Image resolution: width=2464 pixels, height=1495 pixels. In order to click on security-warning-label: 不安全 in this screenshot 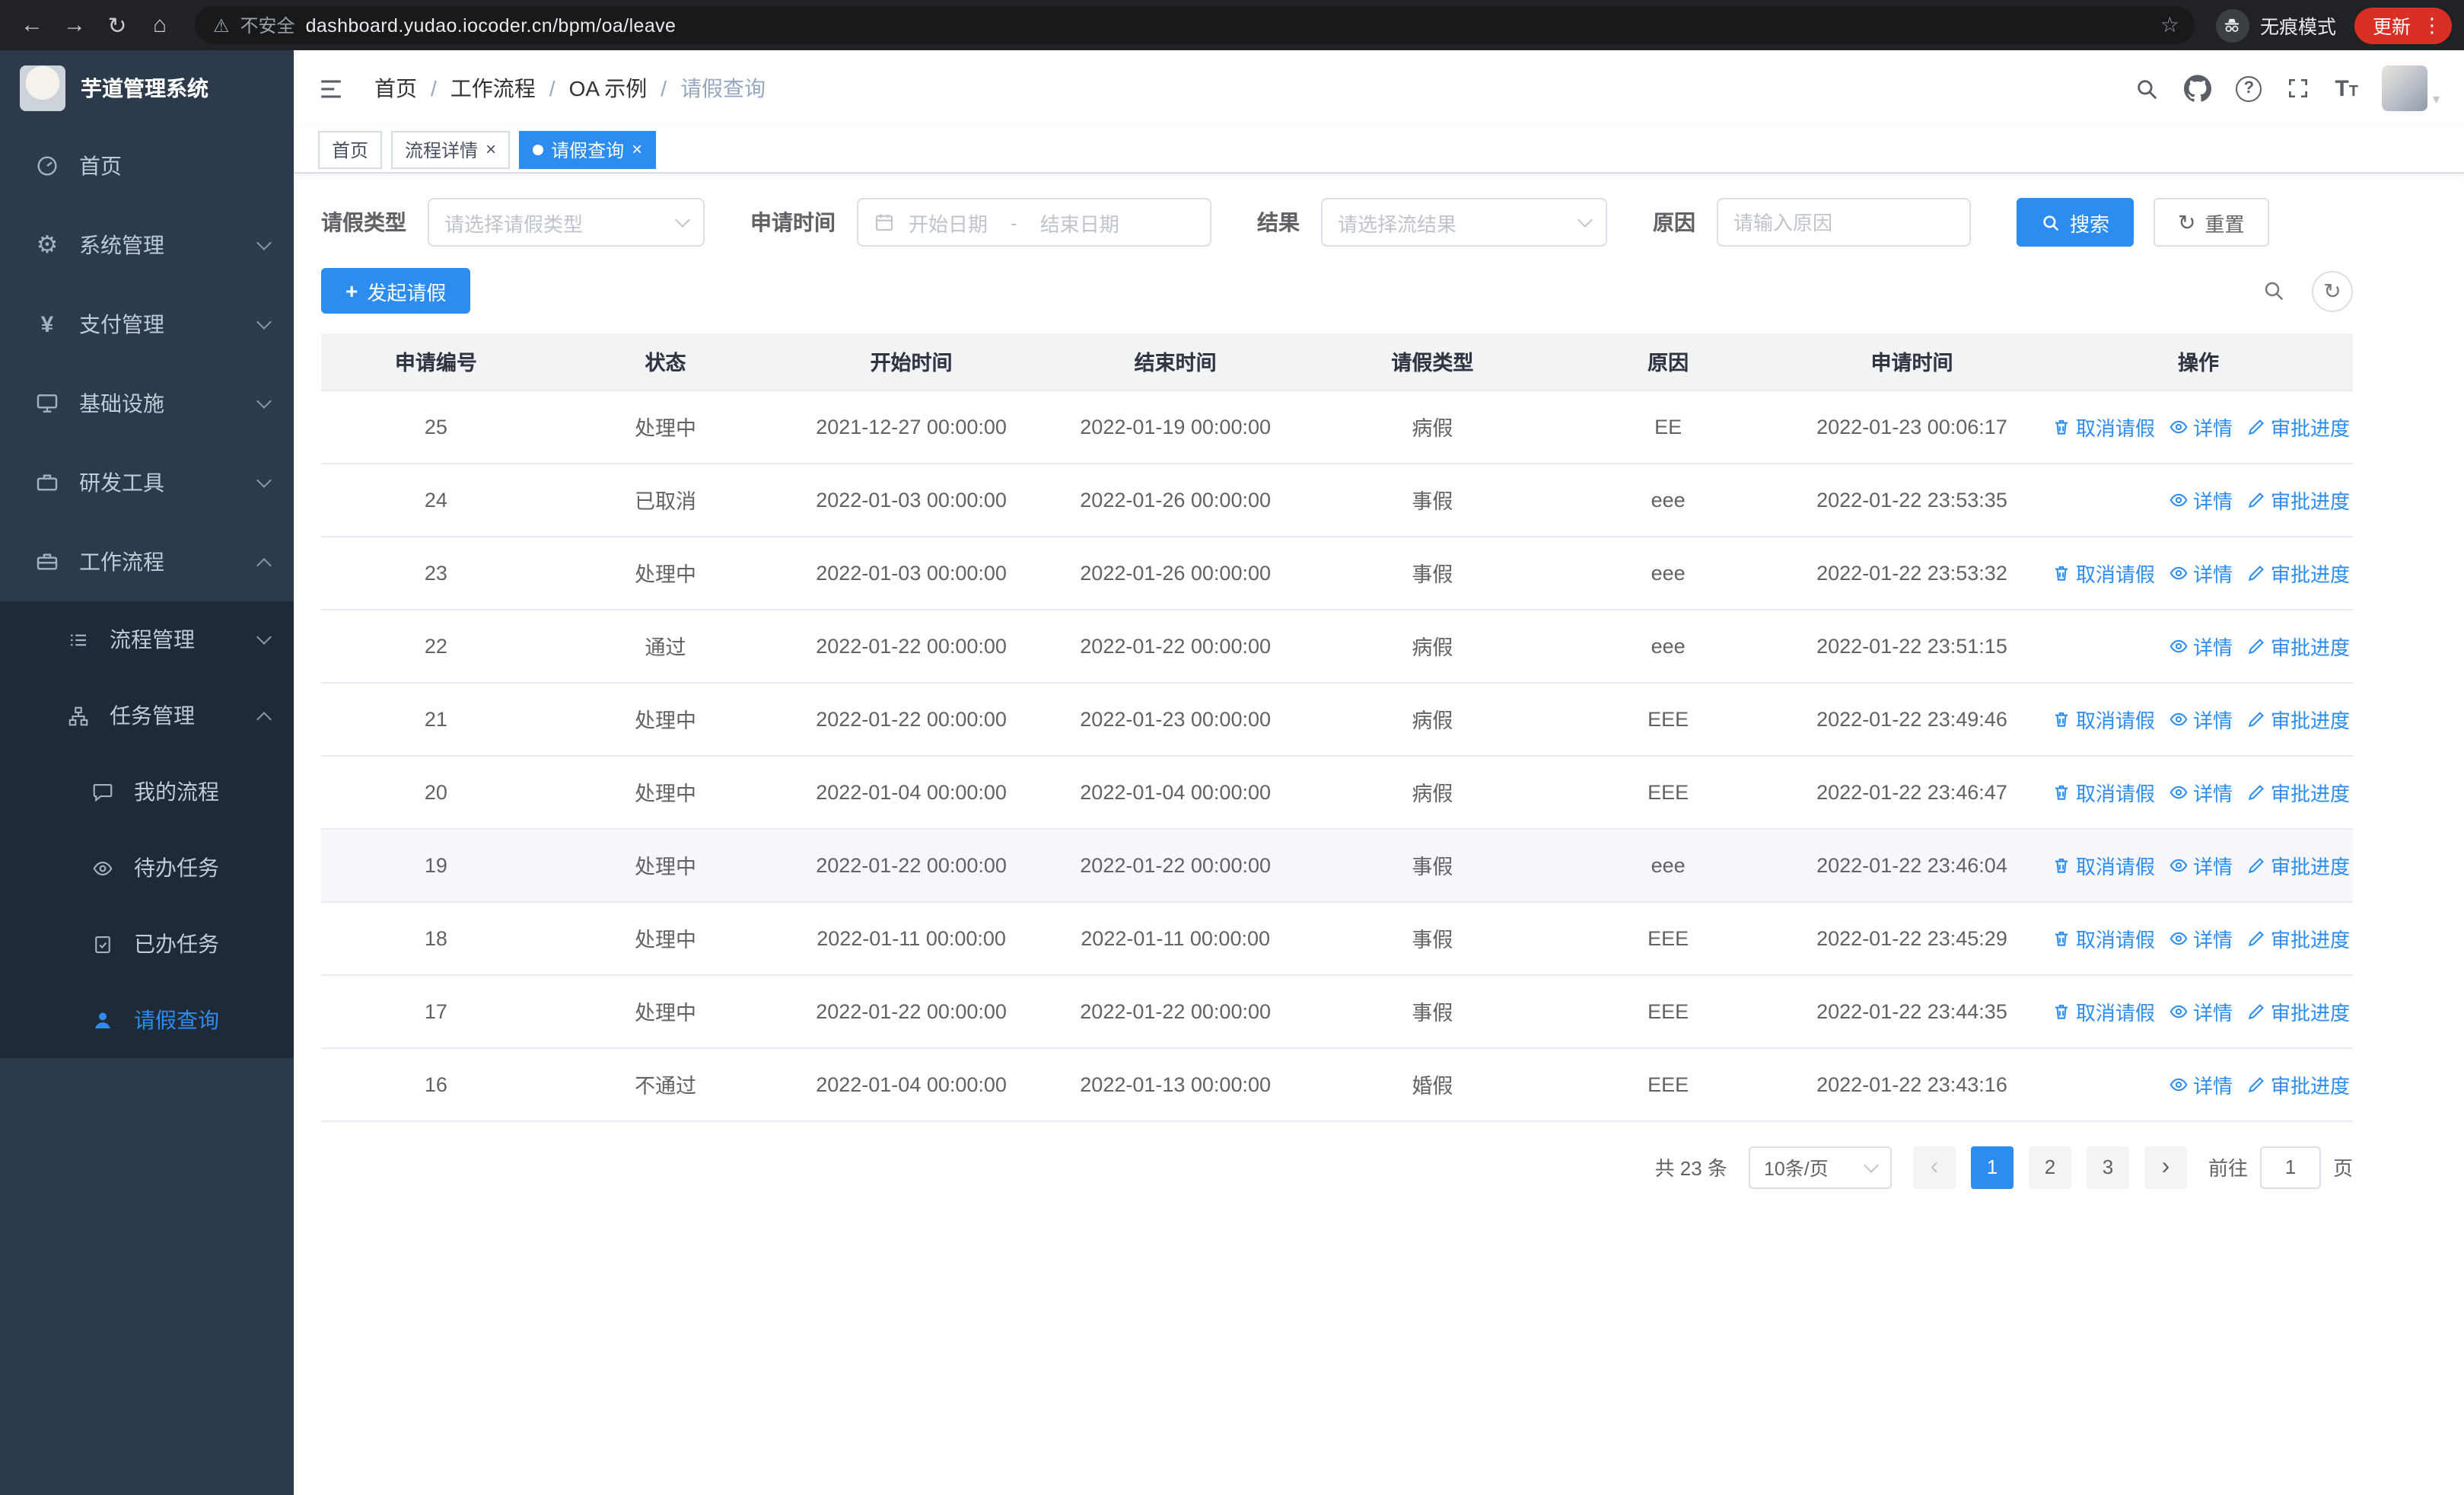, I will do `click(267, 26)`.